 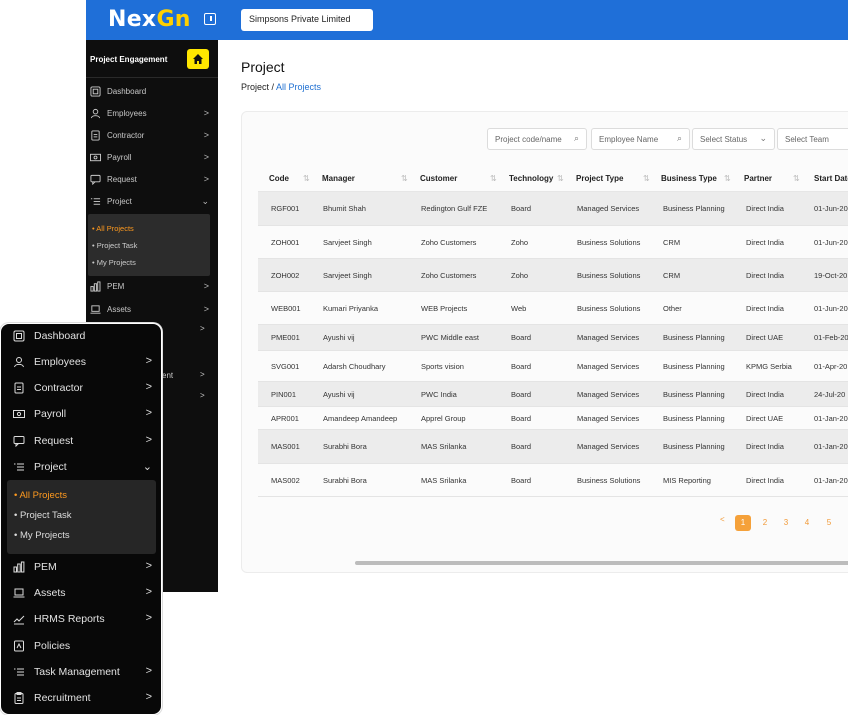 What do you see at coordinates (116, 286) in the screenshot?
I see `sidebar-item-label: PEM` at bounding box center [116, 286].